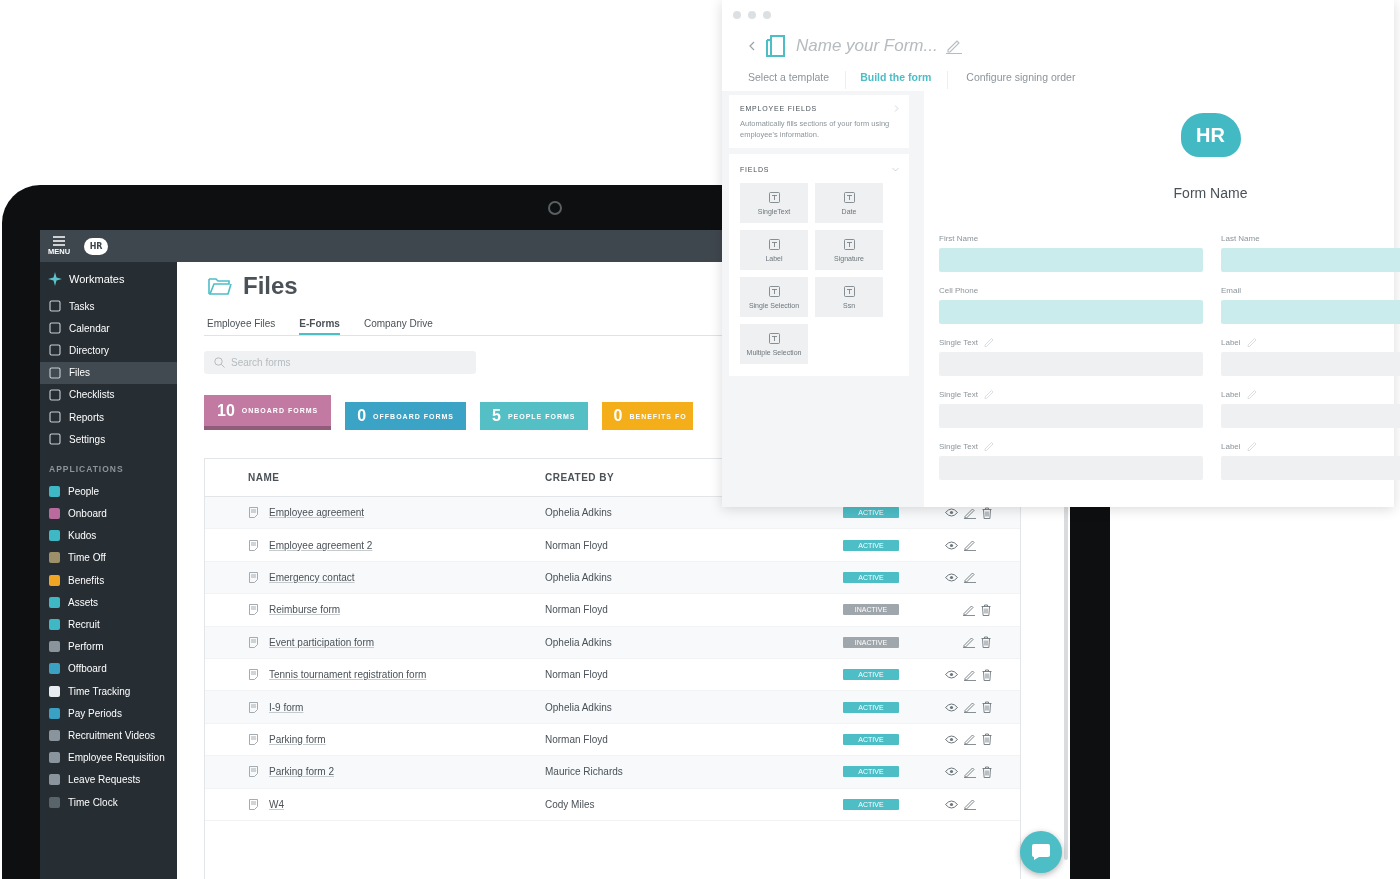 This screenshot has width=1400, height=879. Describe the element at coordinates (407, 675) in the screenshot. I see `form-name-link: Tennis tournament registration form` at that location.